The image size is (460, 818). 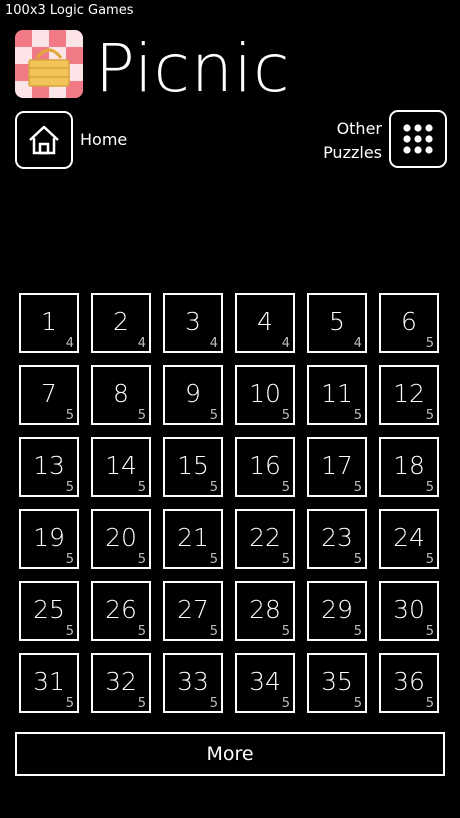 I want to click on level-number: 2, so click(x=121, y=321).